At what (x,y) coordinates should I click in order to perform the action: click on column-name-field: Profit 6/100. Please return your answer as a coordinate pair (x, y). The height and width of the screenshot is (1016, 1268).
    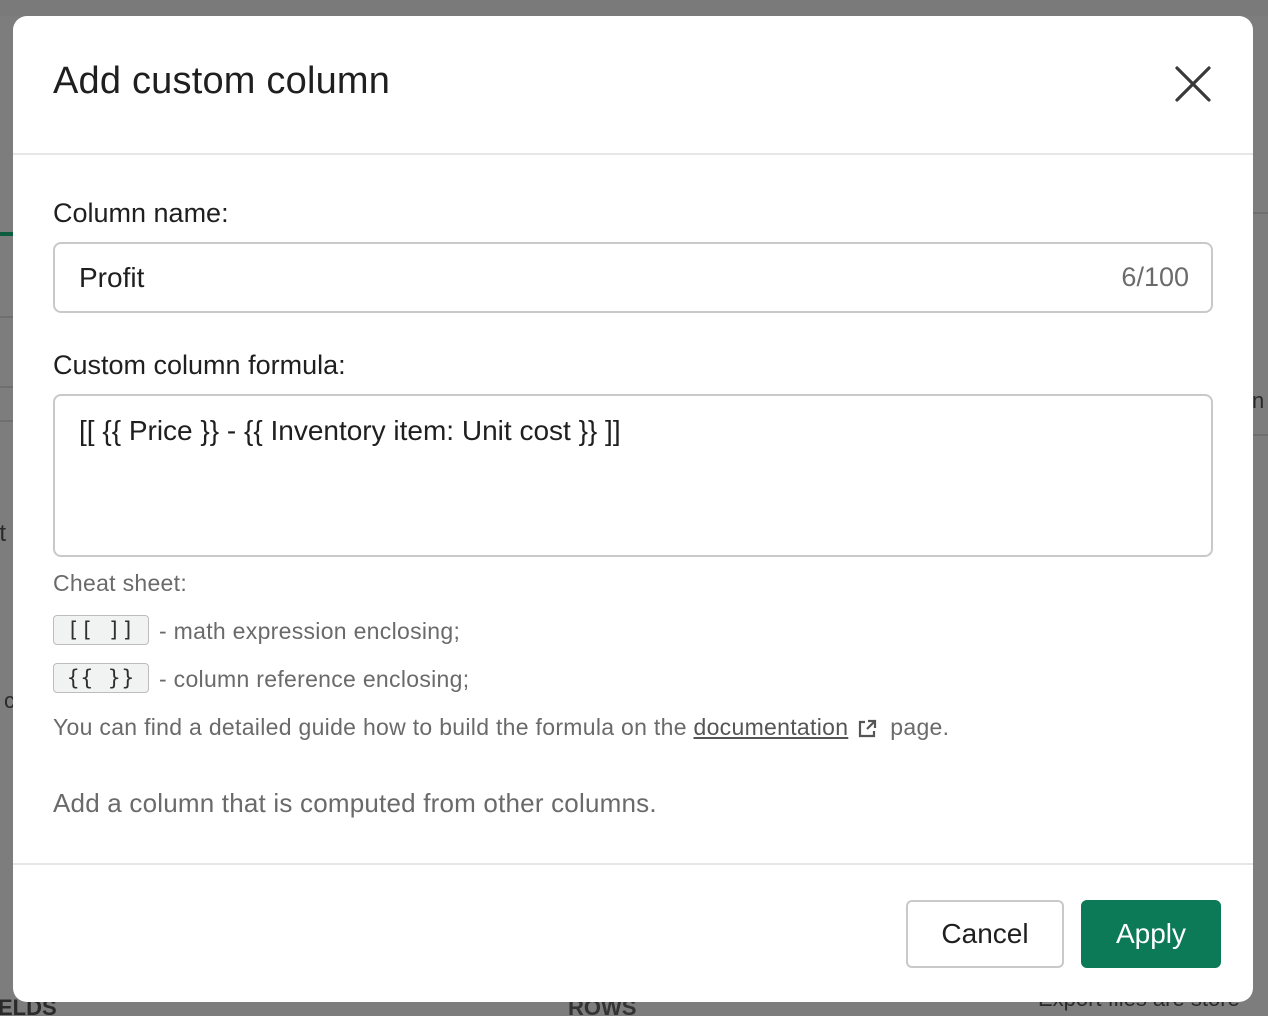
    Looking at the image, I should click on (633, 277).